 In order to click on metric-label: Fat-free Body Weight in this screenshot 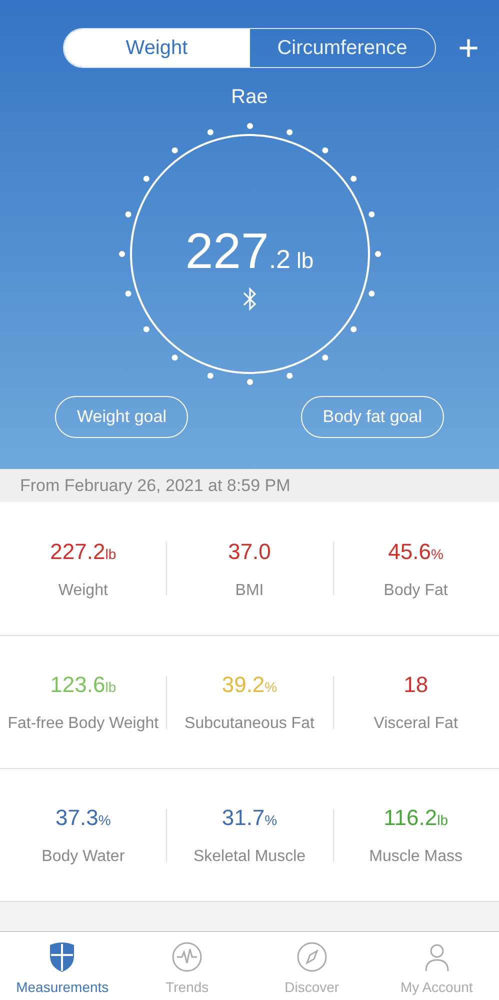, I will do `click(83, 724)`.